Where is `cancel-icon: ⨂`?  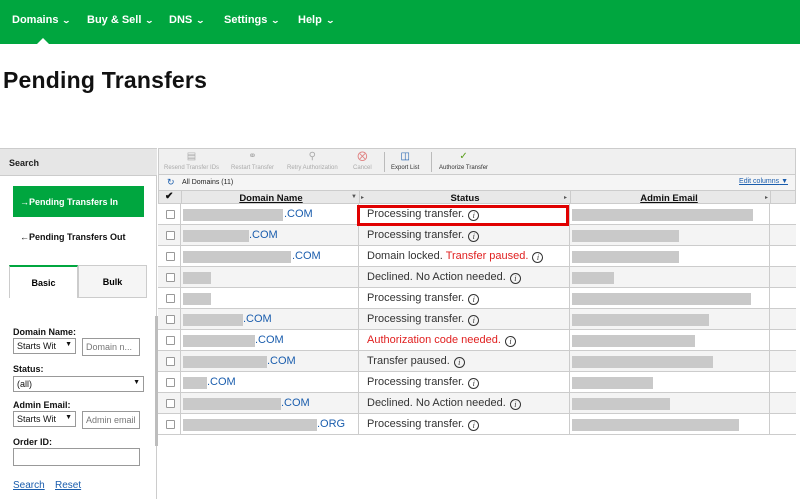 cancel-icon: ⨂ is located at coordinates (362, 156).